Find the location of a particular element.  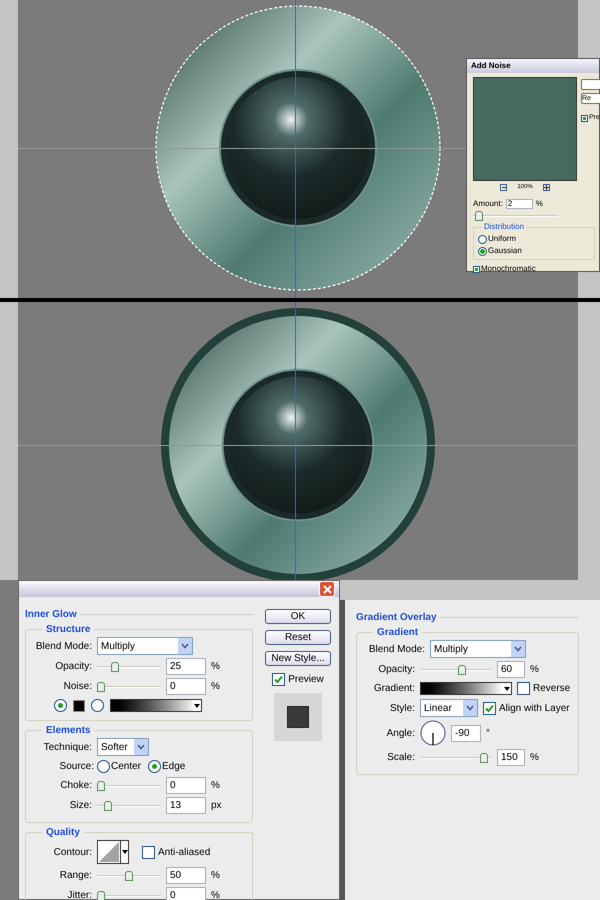

dialog-title: Add Noise is located at coordinates (533, 66).